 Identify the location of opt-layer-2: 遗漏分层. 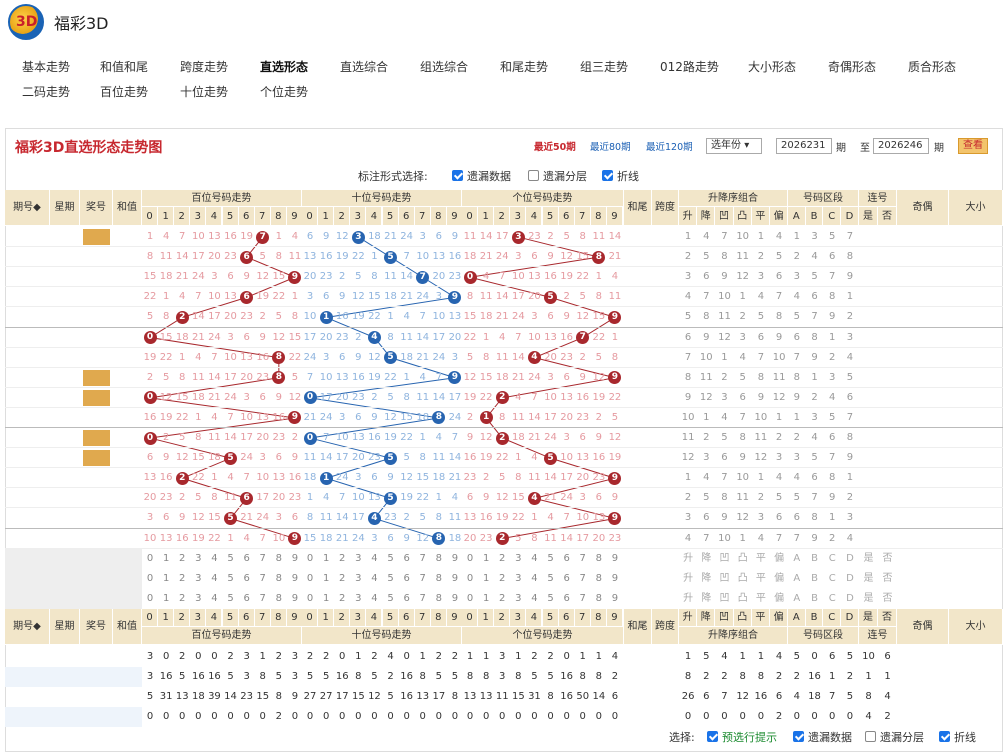
(894, 737).